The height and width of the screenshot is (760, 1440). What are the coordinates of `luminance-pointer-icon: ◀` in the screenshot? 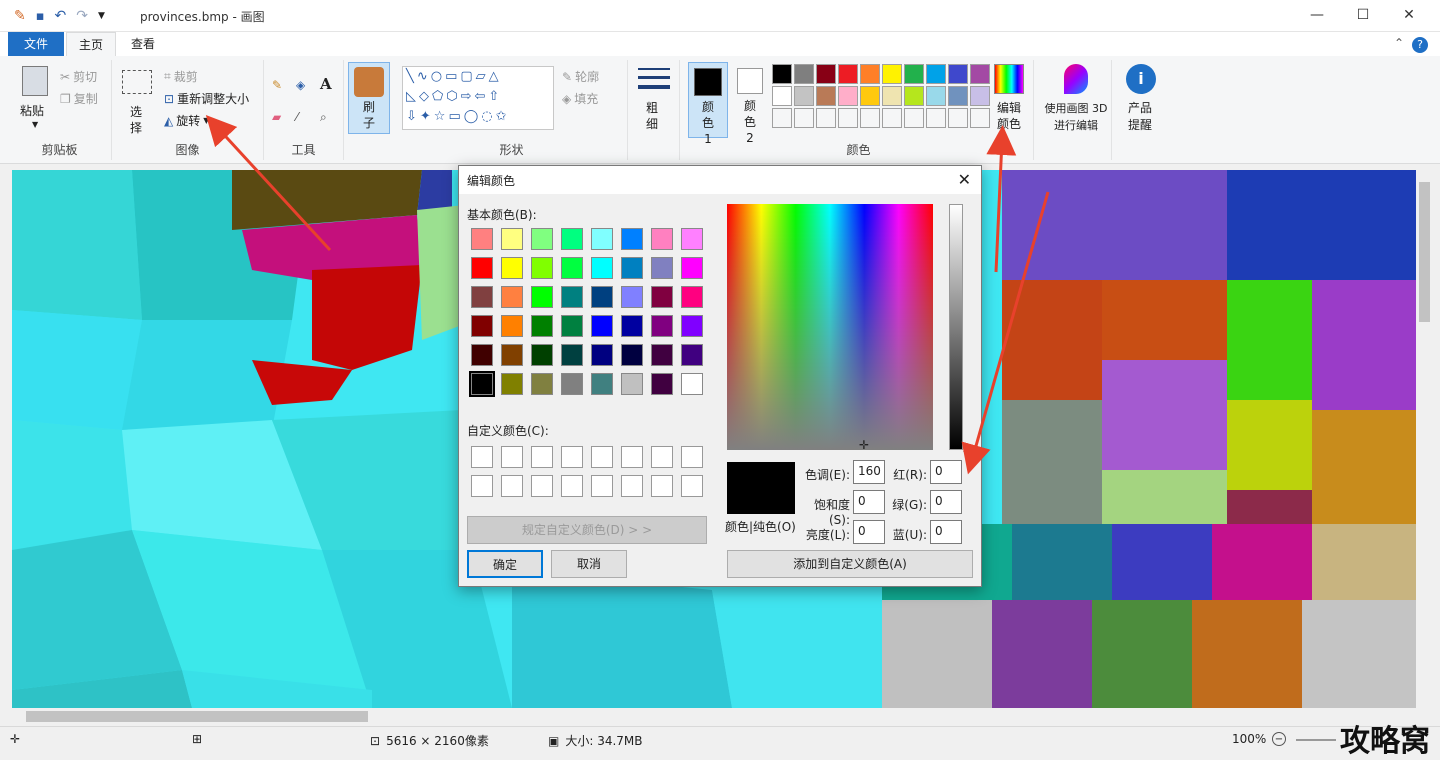 It's located at (967, 451).